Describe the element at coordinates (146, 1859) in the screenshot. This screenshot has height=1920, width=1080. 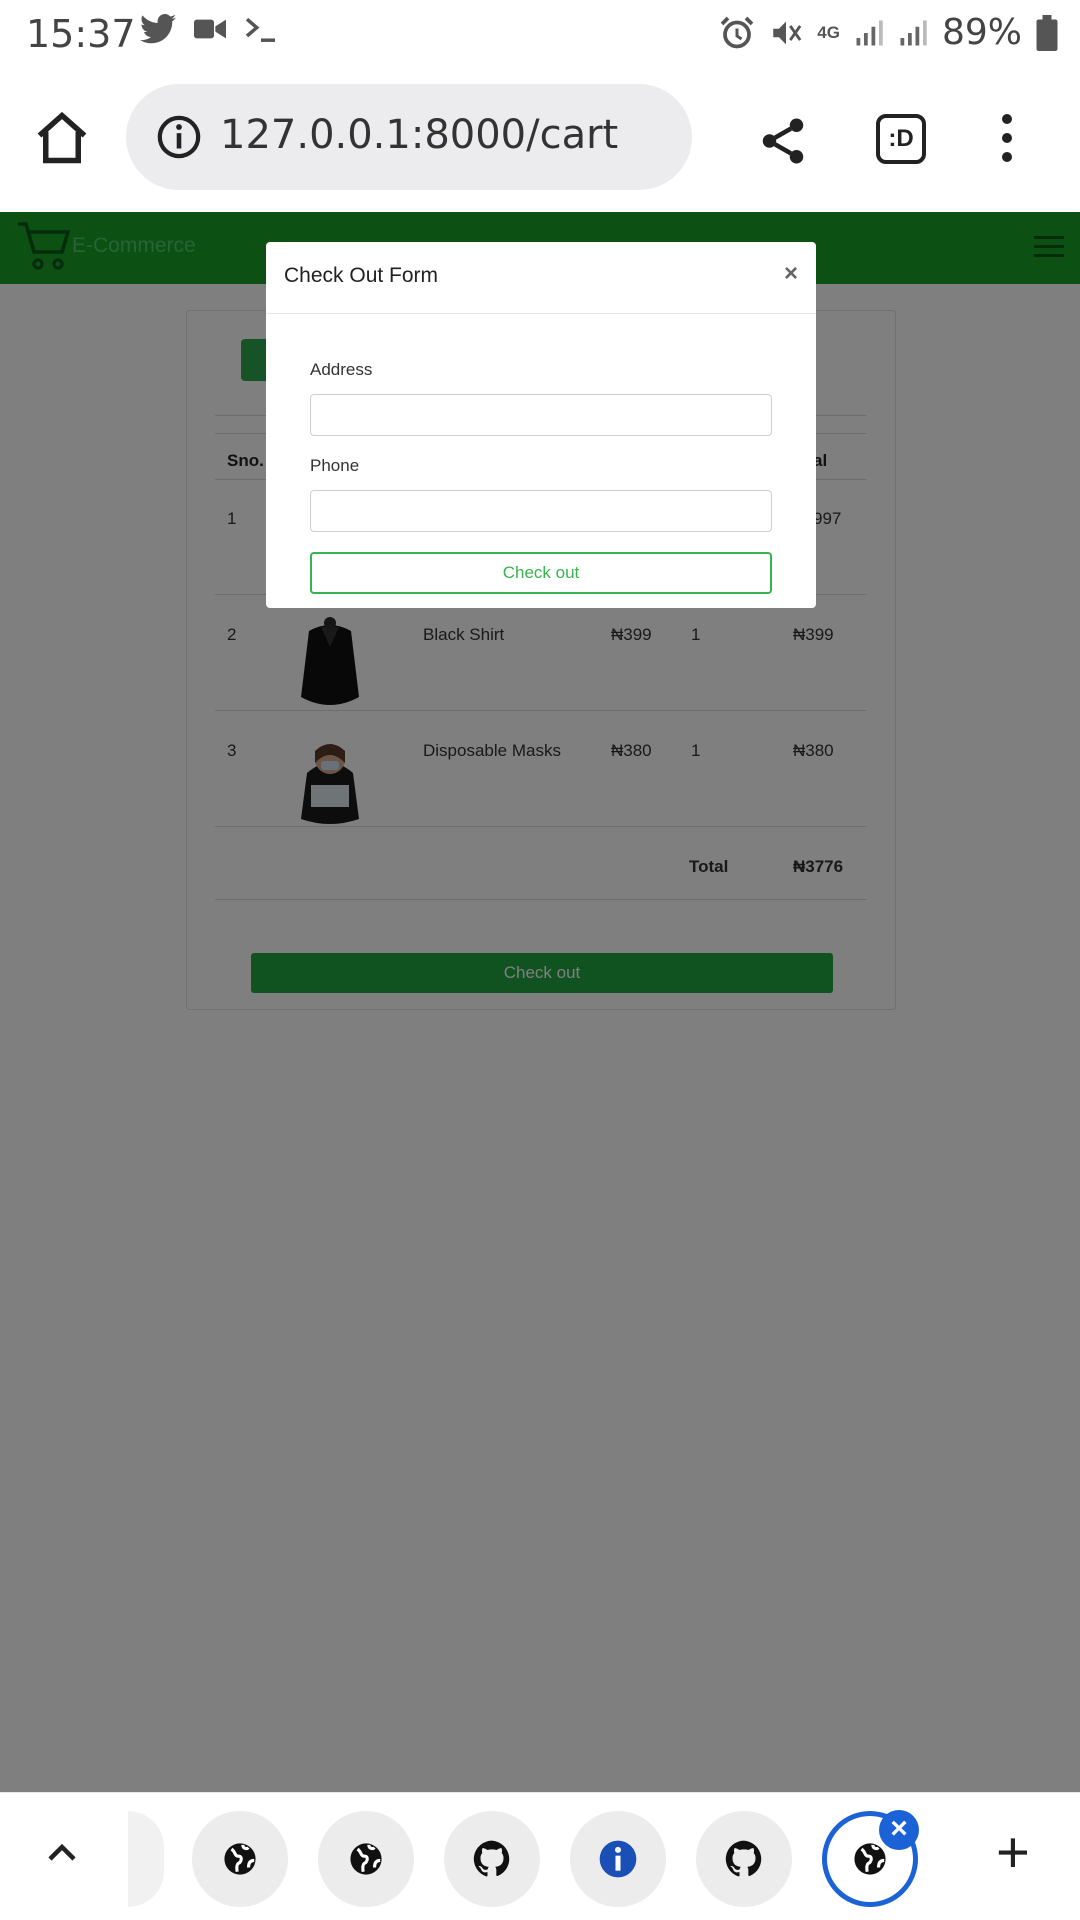
I see `tab-partial` at that location.